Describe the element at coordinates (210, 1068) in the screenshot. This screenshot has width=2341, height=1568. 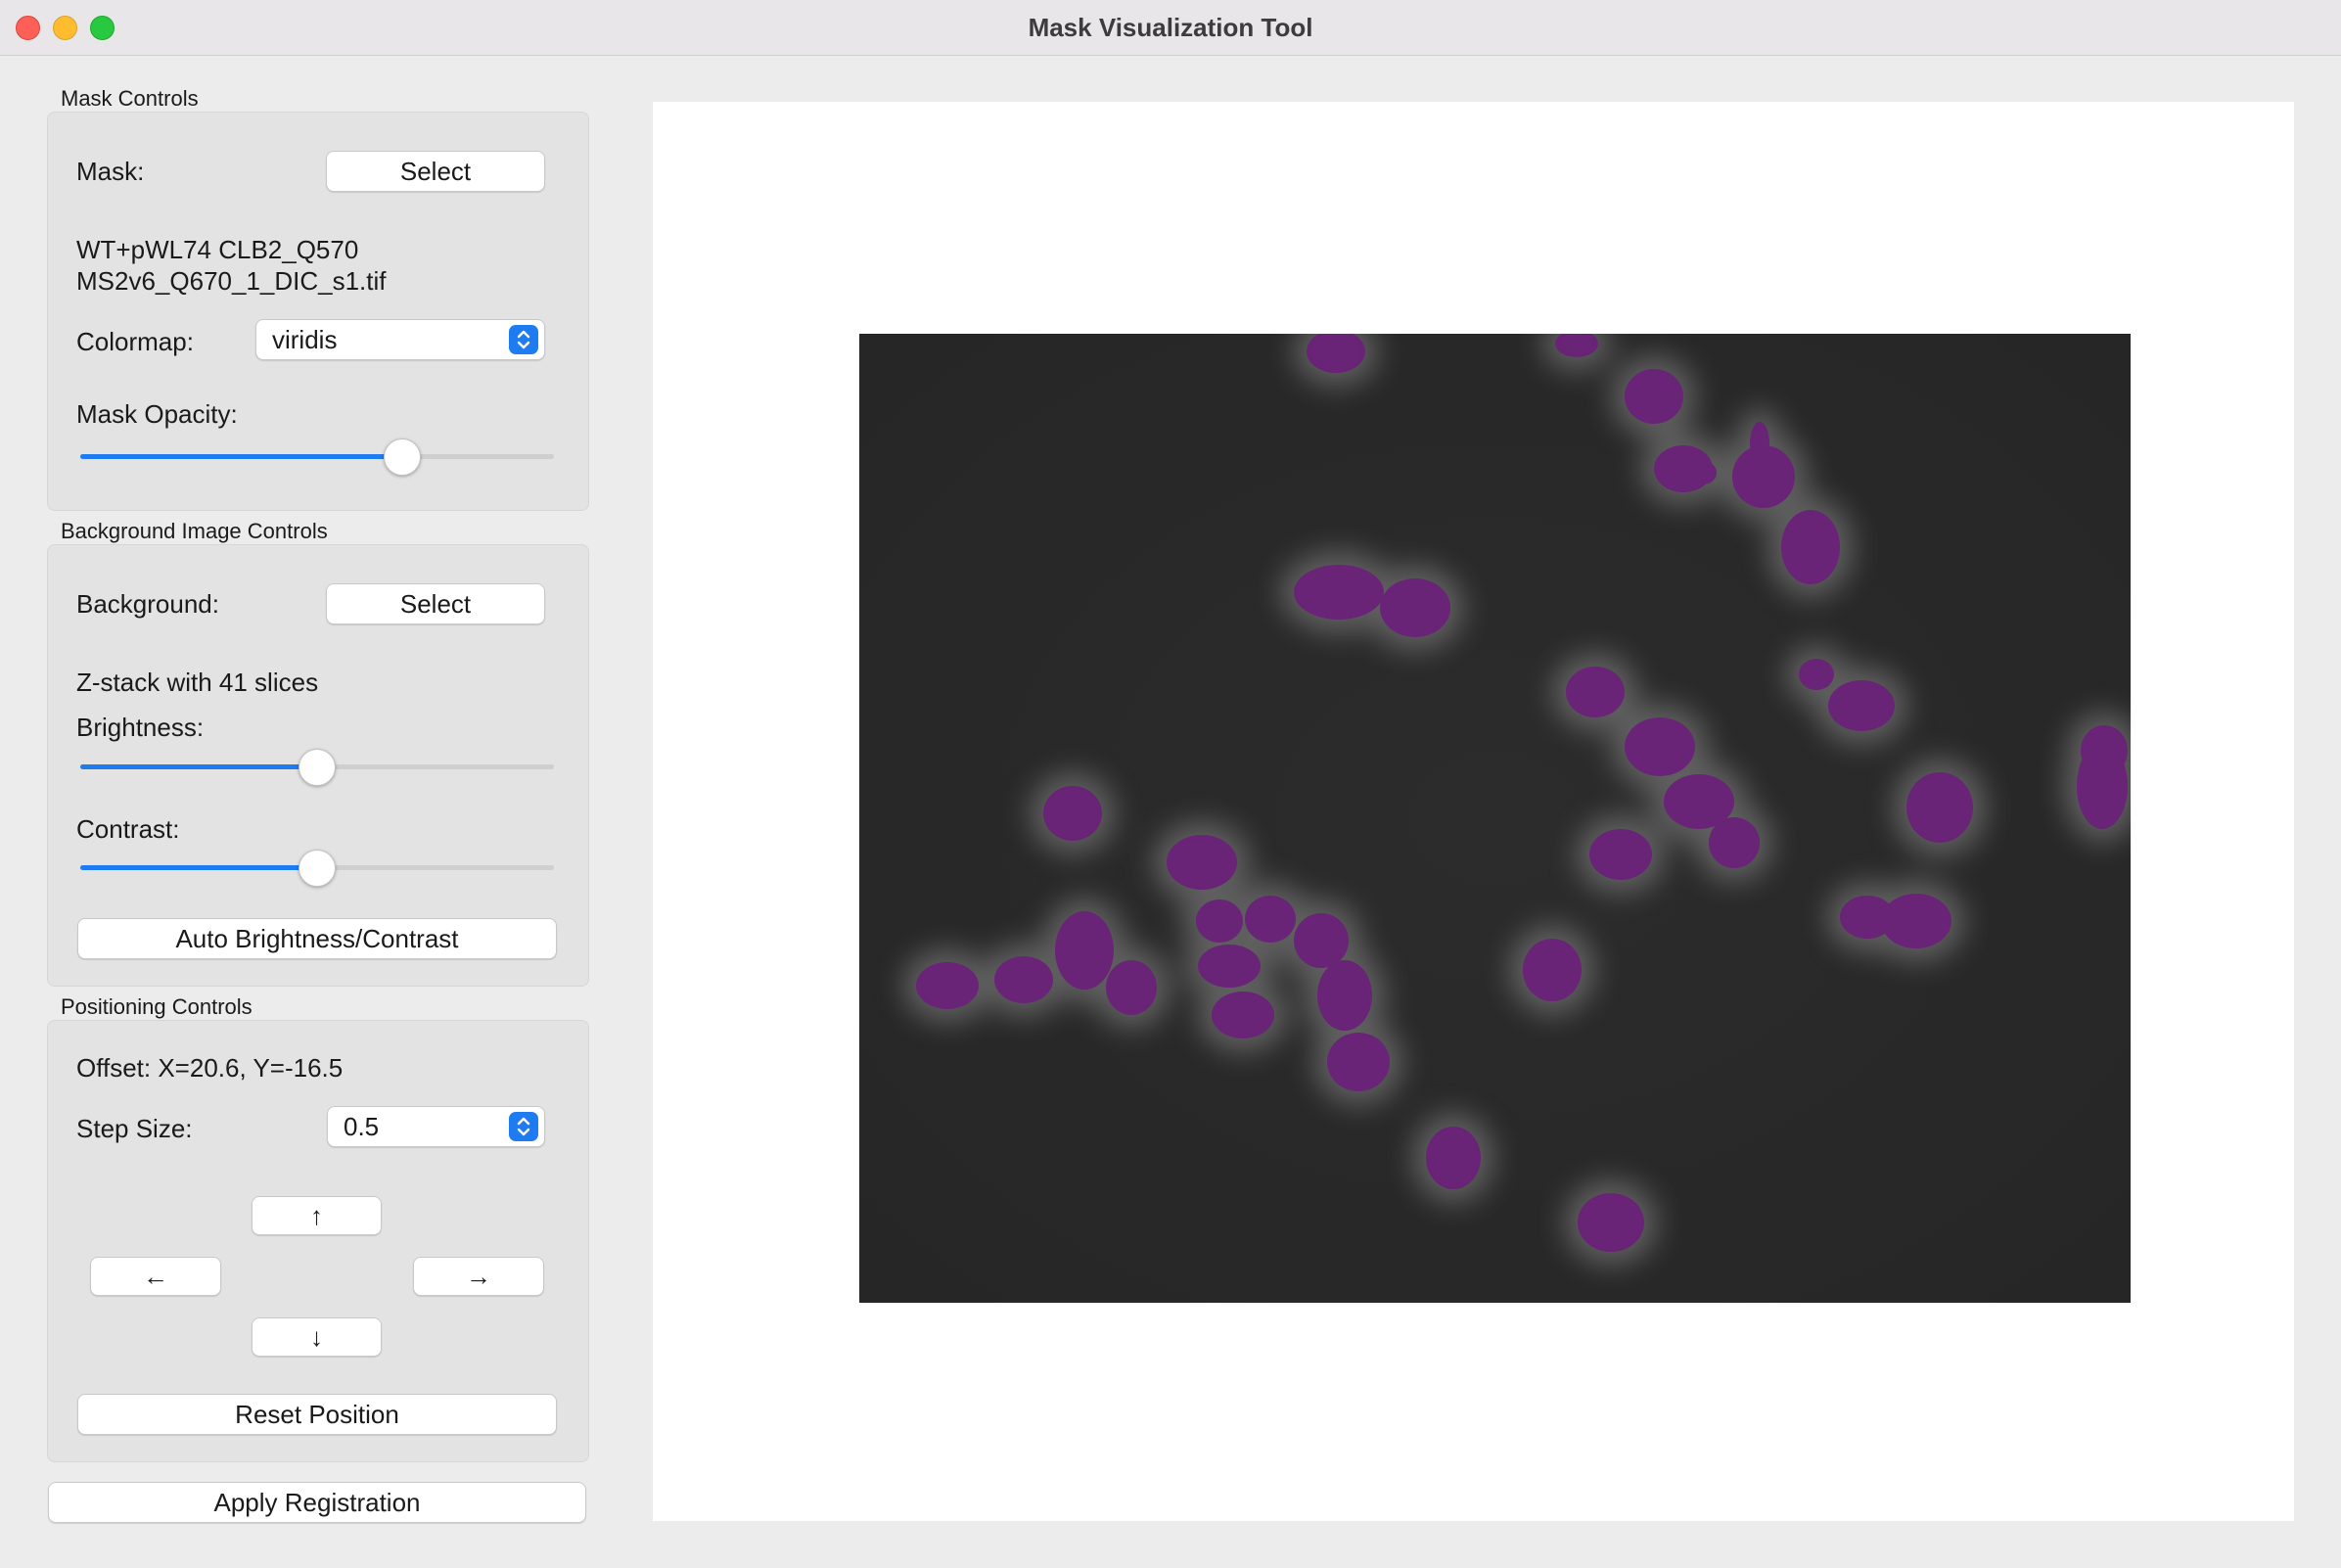
I see `offset-readout: Offset: X=20.6, Y=-16.5` at that location.